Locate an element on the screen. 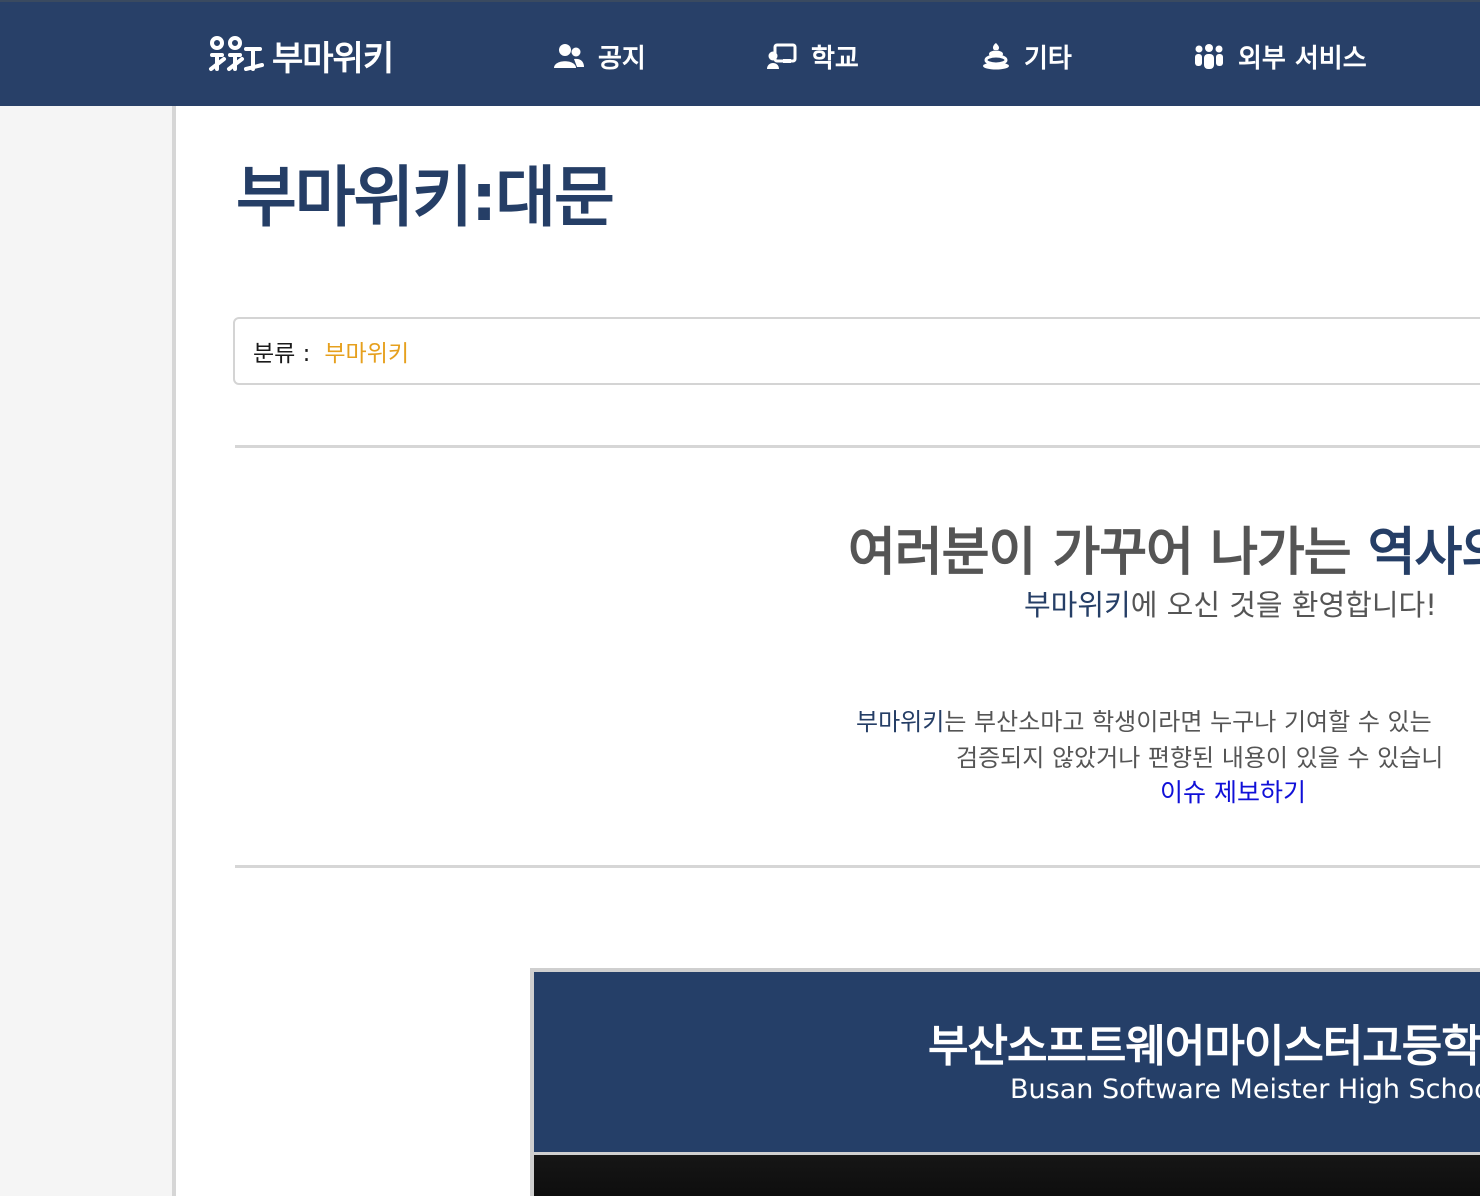 This screenshot has height=1196, width=1480. poop-icon is located at coordinates (996, 56).